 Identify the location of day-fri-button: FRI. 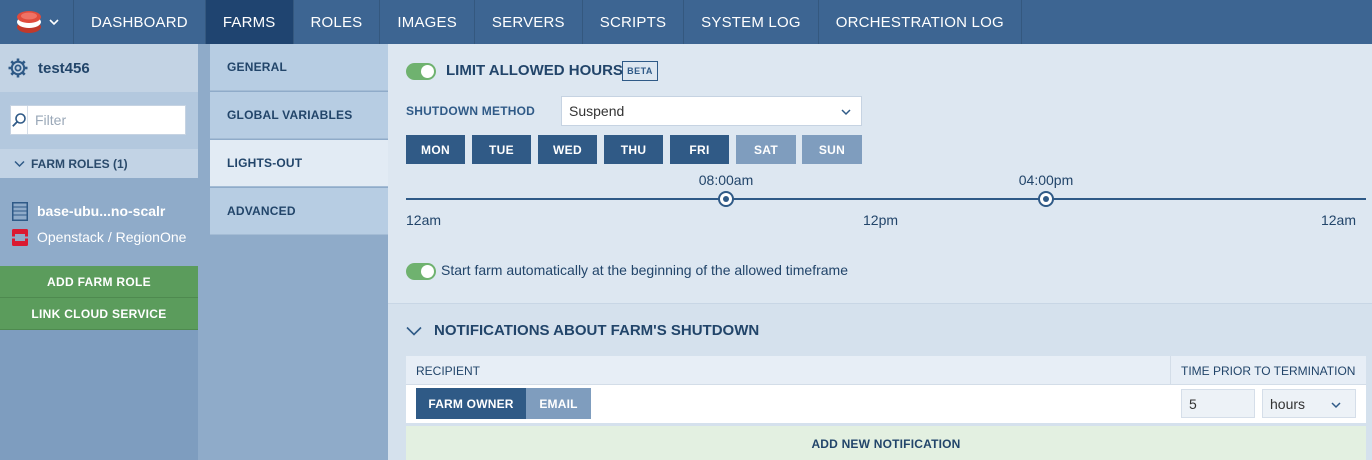
(699, 149).